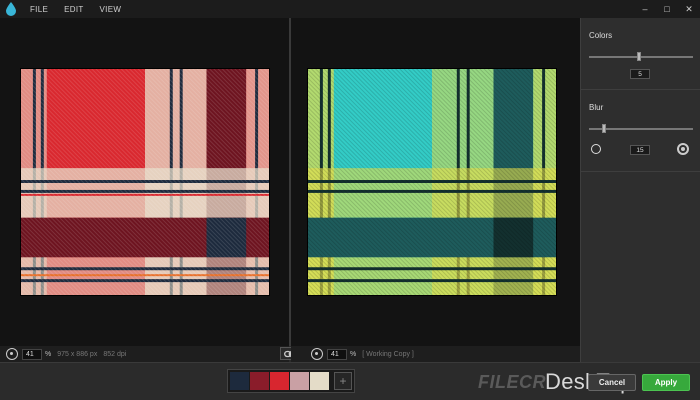  Describe the element at coordinates (683, 149) in the screenshot. I see `blur-max-icon` at that location.